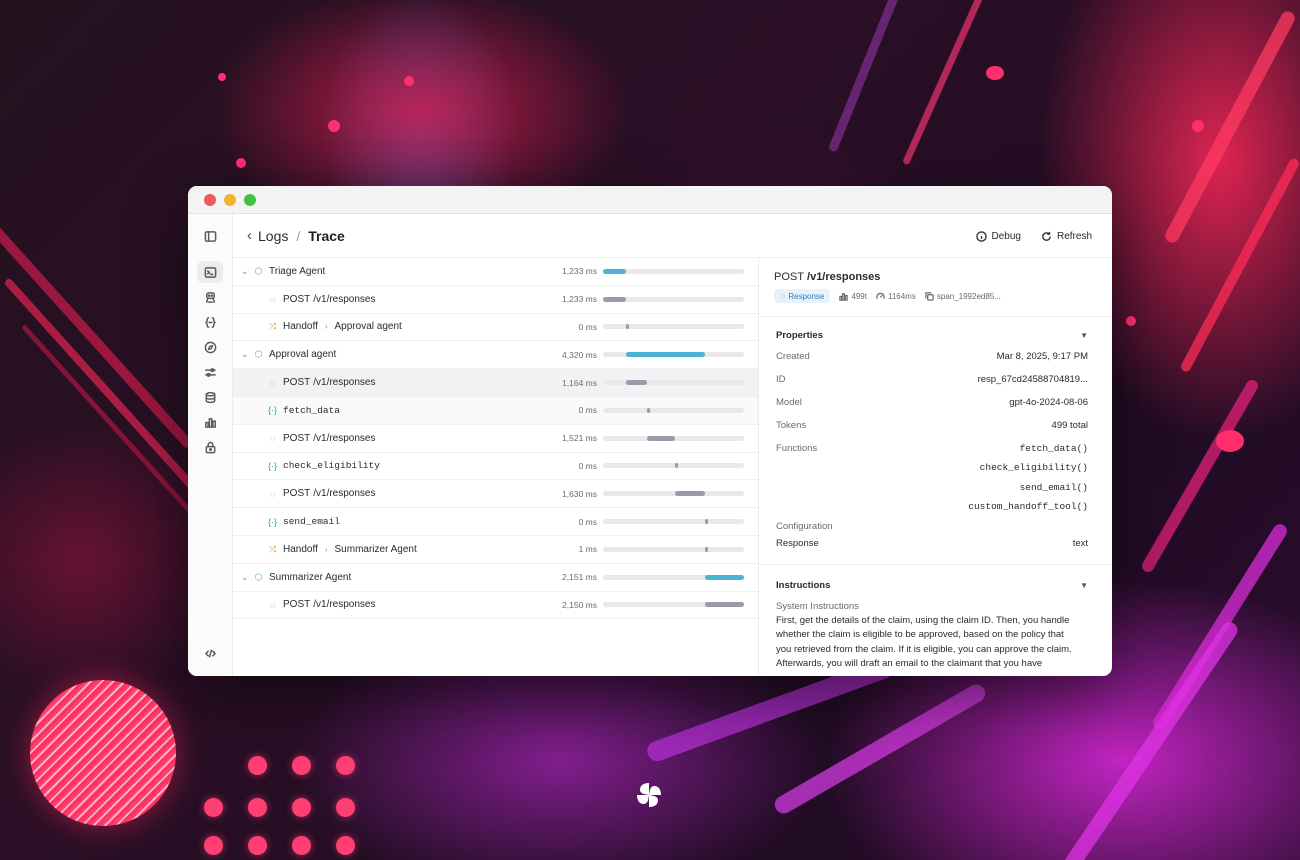 The height and width of the screenshot is (860, 1300). Describe the element at coordinates (859, 296) in the screenshot. I see `token-count-value: 499t` at that location.